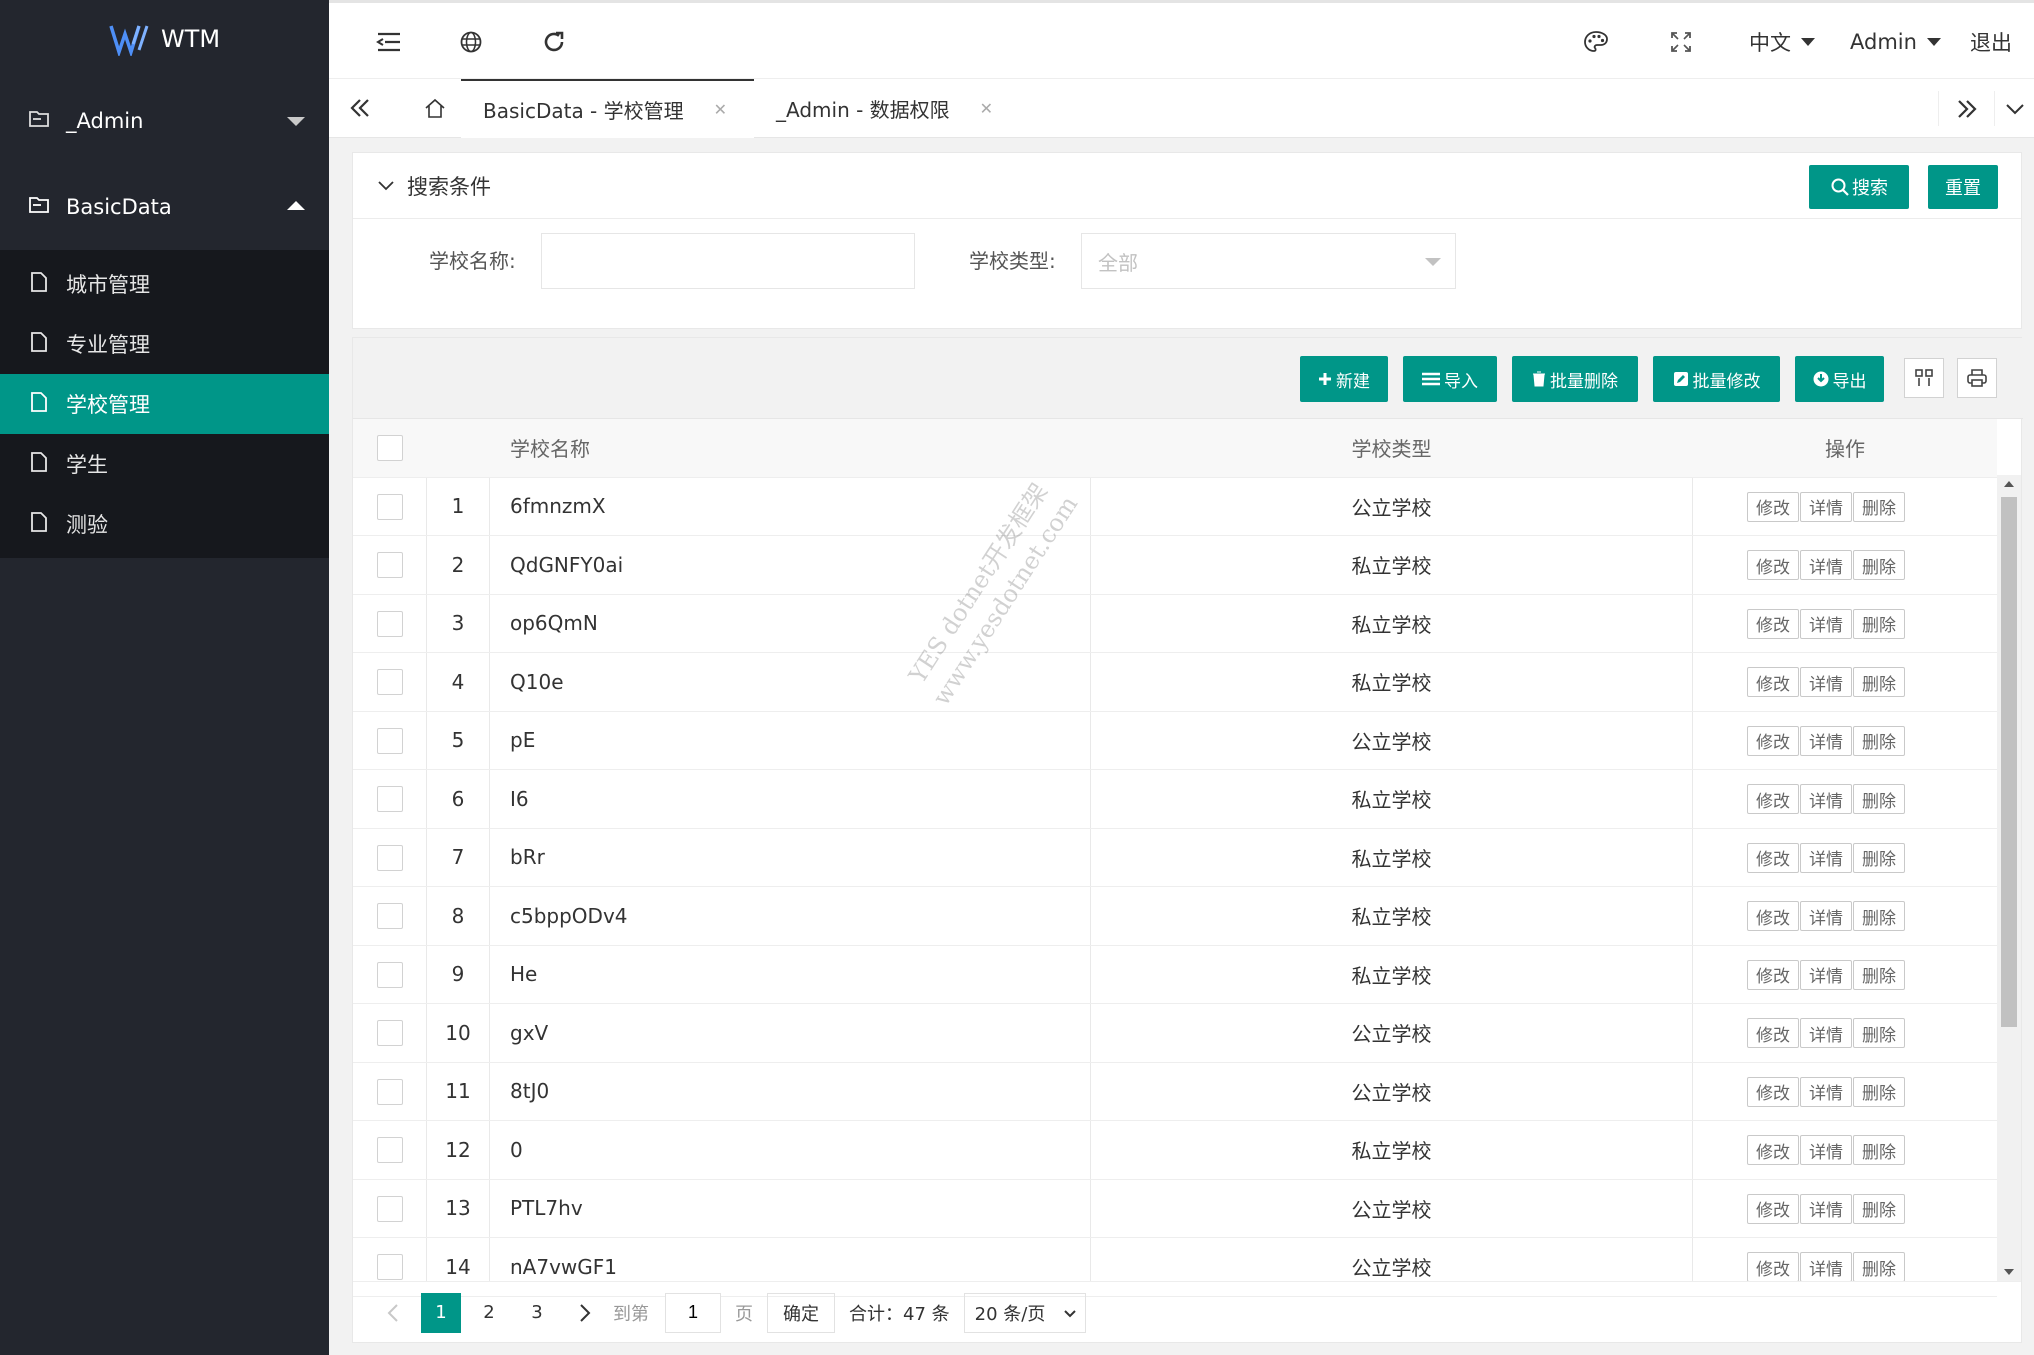 The image size is (2034, 1355). I want to click on print-icon, so click(1977, 378).